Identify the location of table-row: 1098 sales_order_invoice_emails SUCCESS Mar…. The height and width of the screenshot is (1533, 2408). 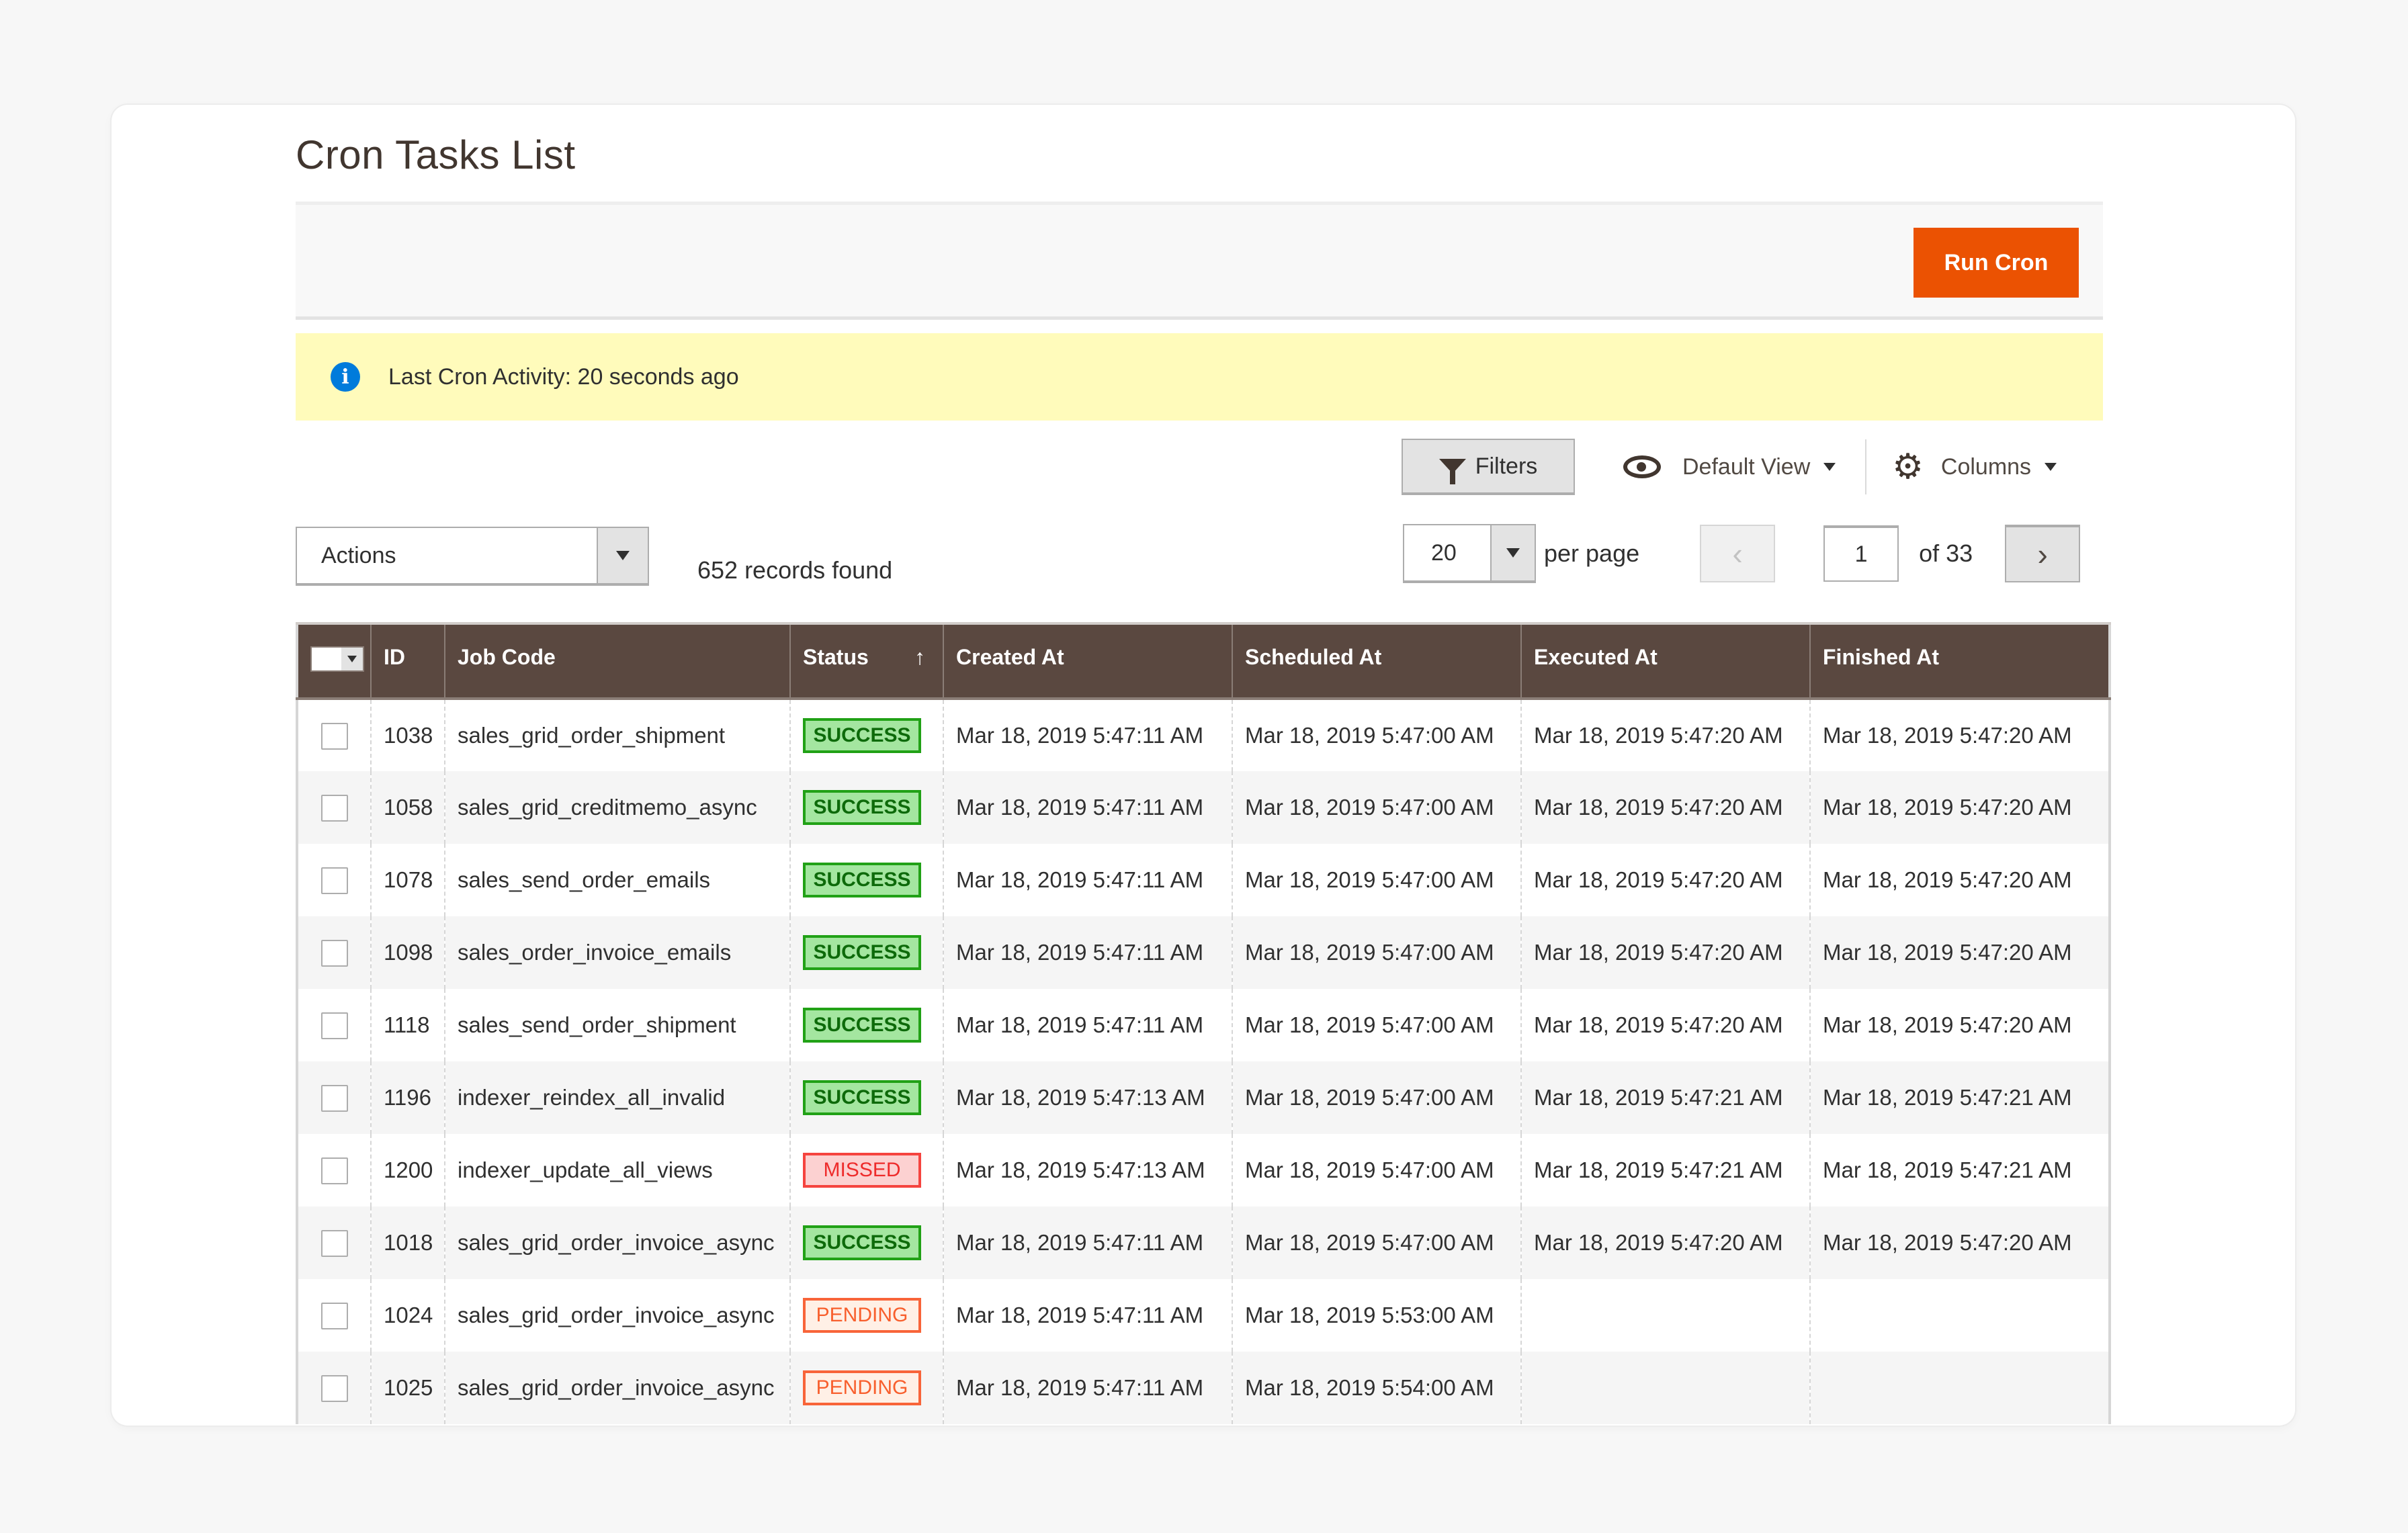
(1203, 952).